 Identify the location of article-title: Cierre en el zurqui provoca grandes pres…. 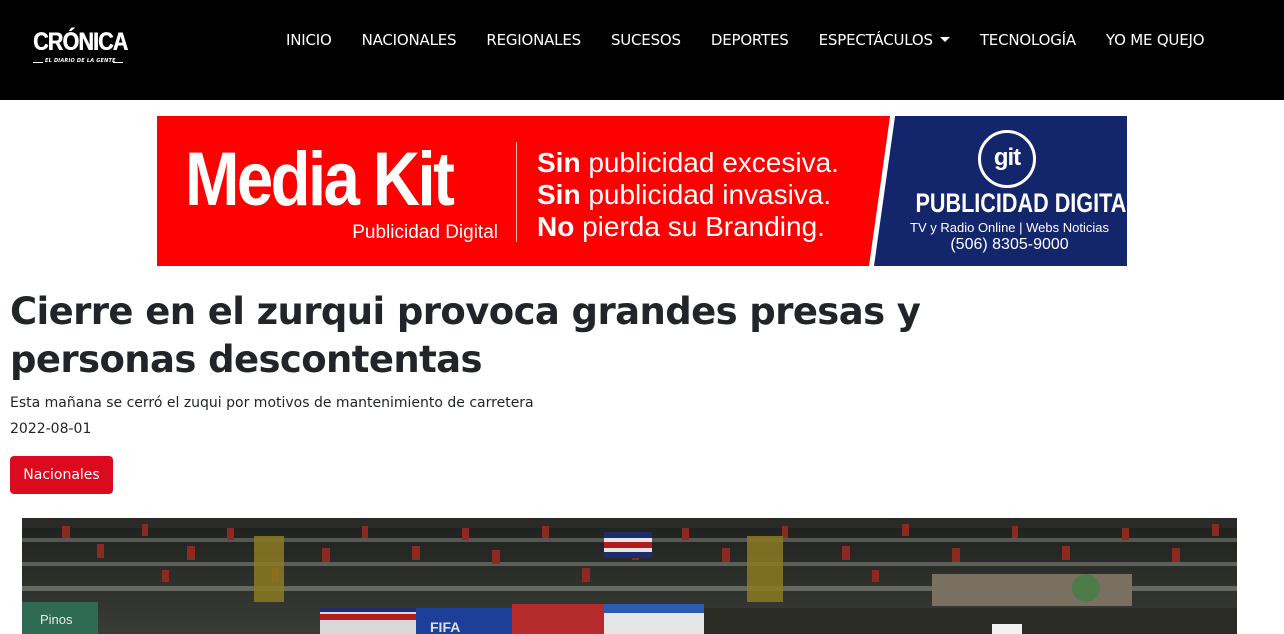
(465, 335).